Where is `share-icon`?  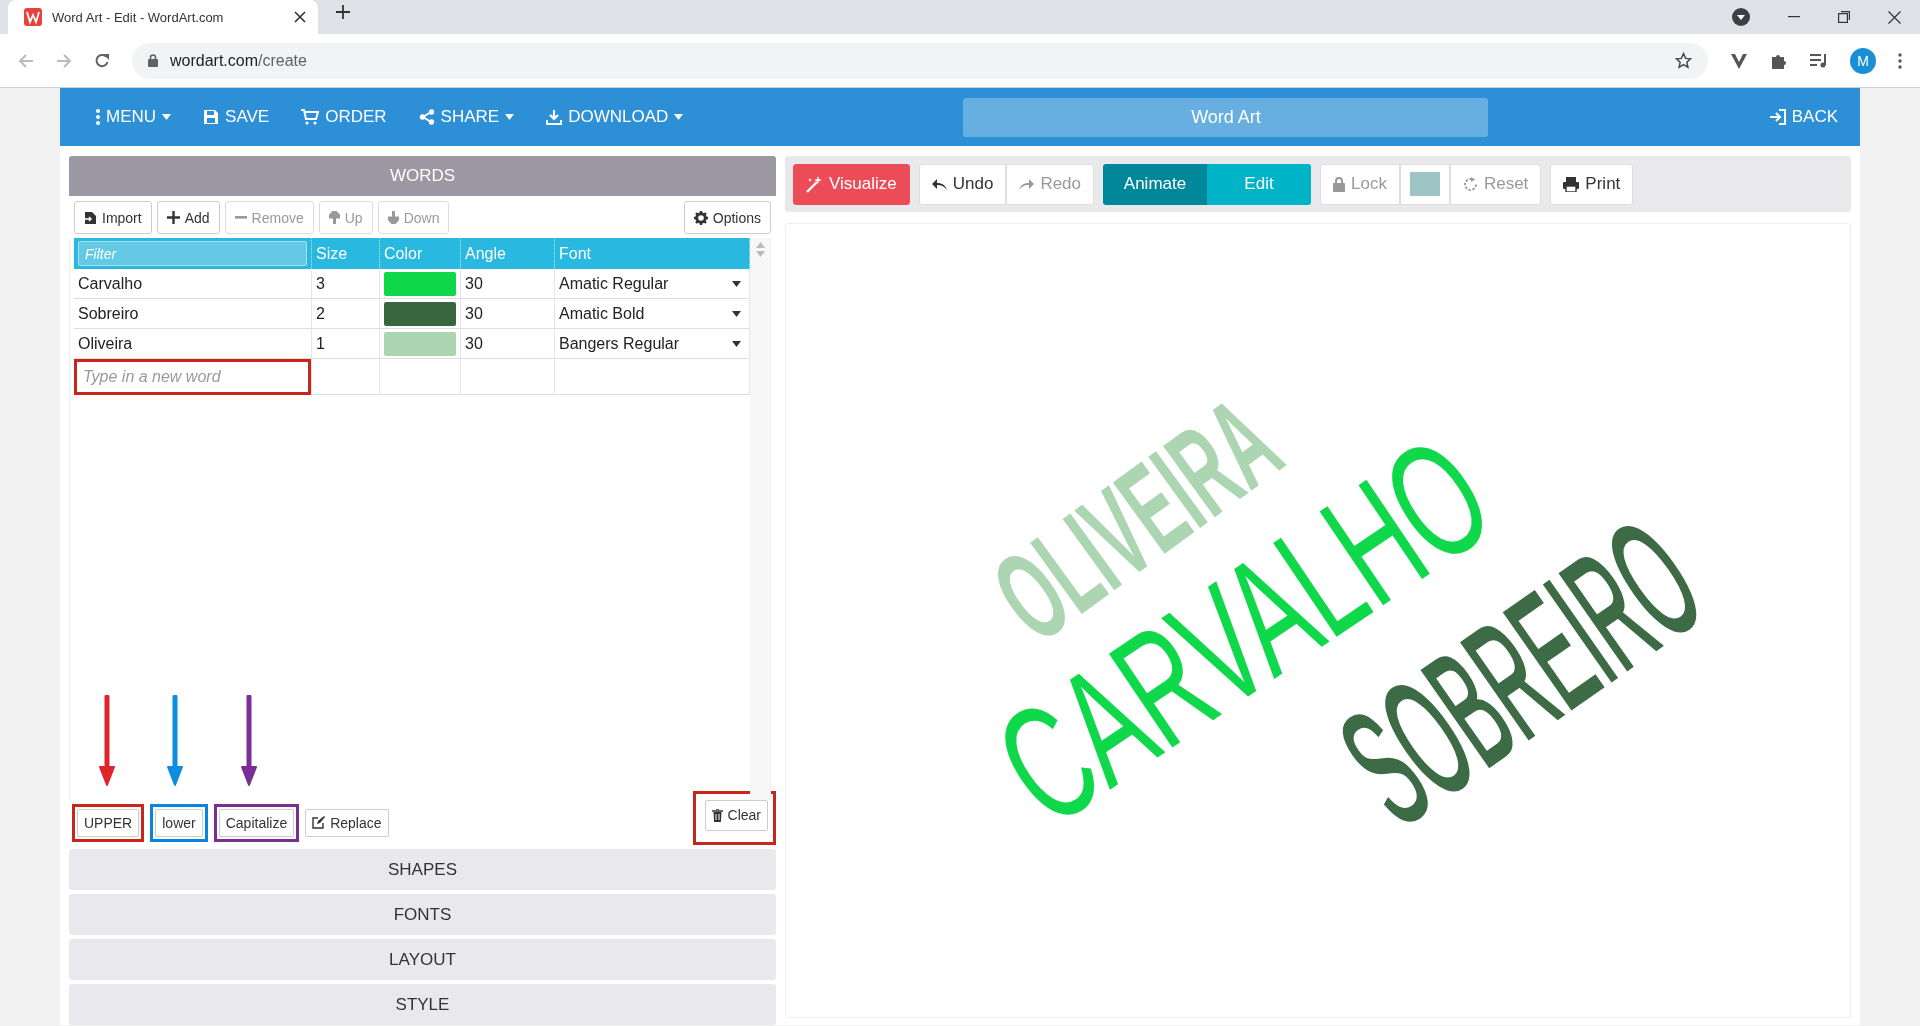
share-icon is located at coordinates (426, 117).